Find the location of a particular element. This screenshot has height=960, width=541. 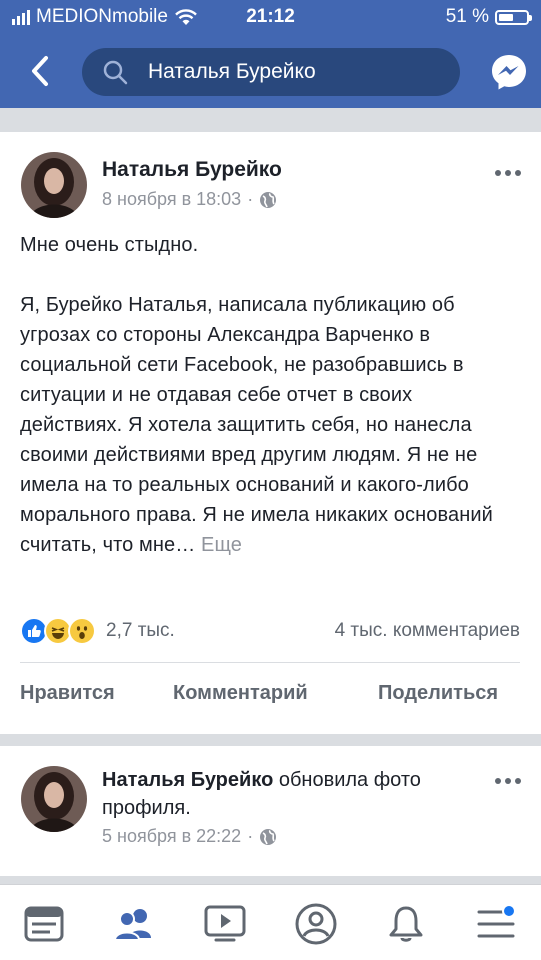

search-icon is located at coordinates (115, 72).